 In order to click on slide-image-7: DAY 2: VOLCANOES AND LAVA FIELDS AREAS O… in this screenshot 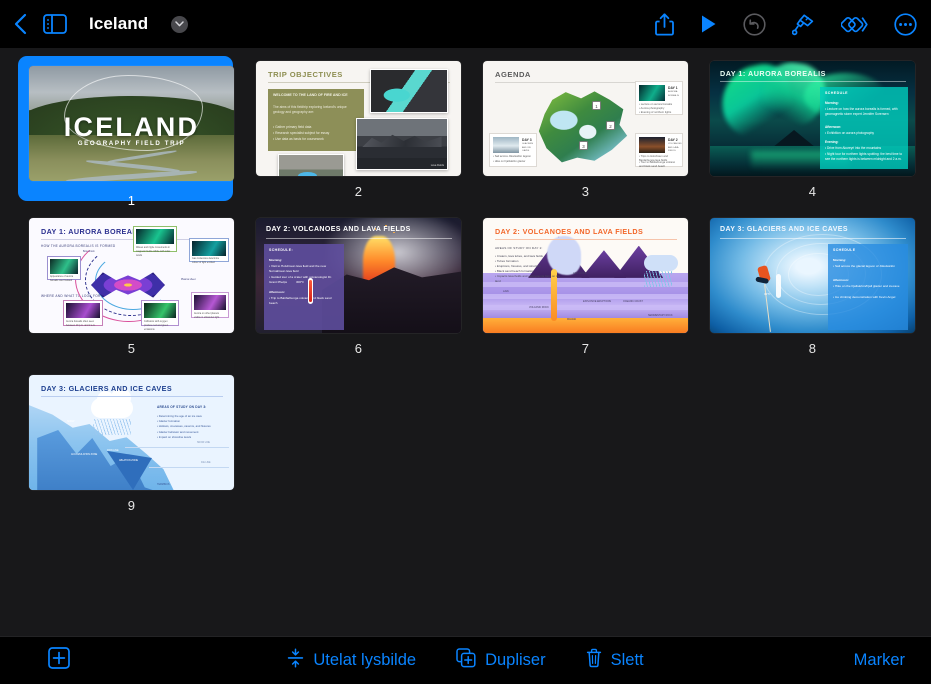, I will do `click(585, 275)`.